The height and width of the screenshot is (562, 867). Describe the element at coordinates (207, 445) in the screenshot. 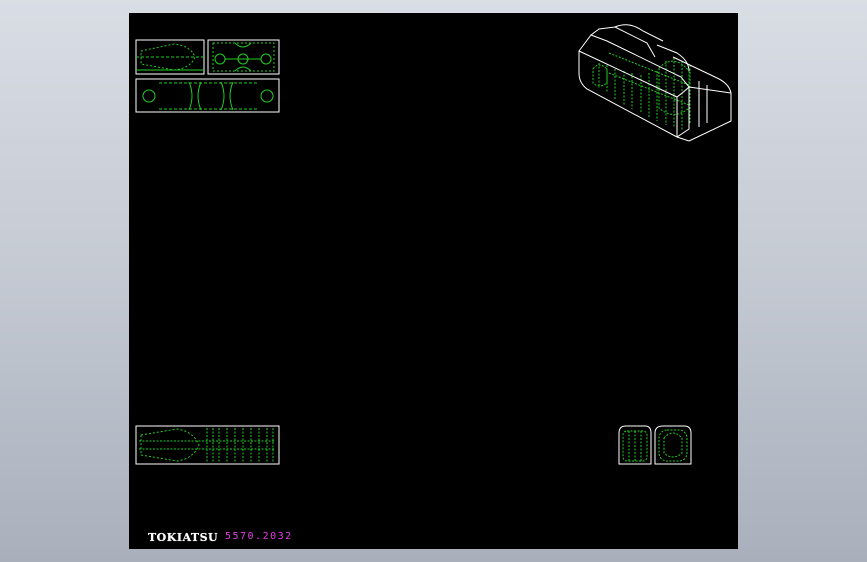

I see `bottom-left-view` at that location.